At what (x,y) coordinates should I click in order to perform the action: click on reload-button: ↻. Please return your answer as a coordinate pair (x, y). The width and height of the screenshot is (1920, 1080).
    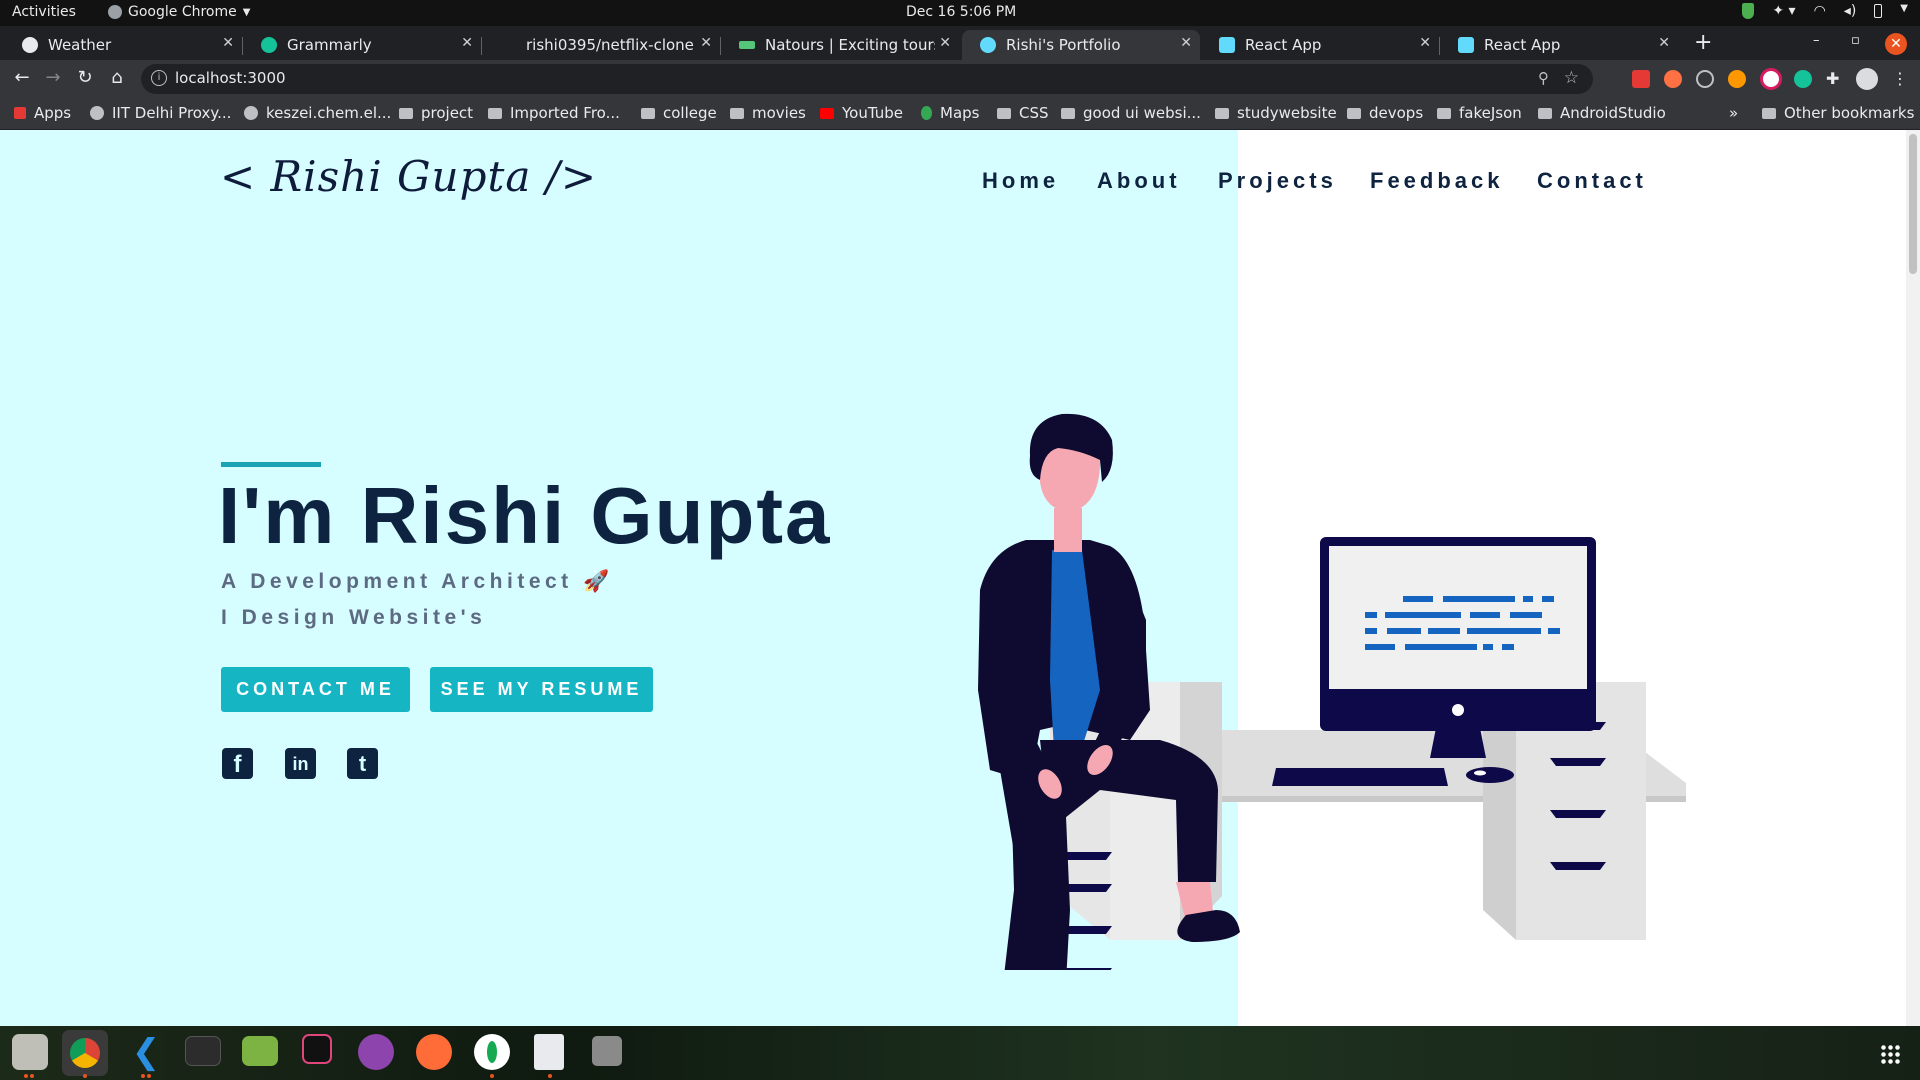
    Looking at the image, I should click on (85, 78).